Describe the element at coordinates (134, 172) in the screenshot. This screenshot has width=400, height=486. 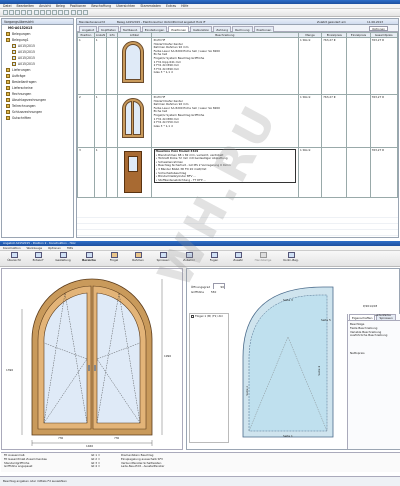
I see `door-thumbnail` at that location.